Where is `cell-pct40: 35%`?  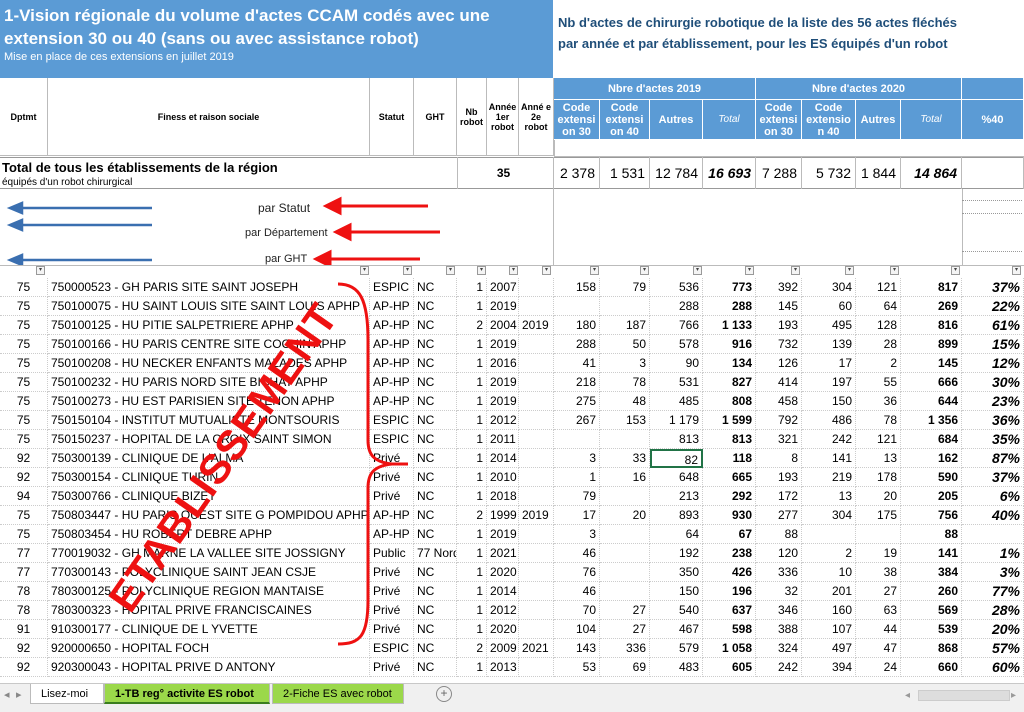
cell-pct40: 35% is located at coordinates (993, 439).